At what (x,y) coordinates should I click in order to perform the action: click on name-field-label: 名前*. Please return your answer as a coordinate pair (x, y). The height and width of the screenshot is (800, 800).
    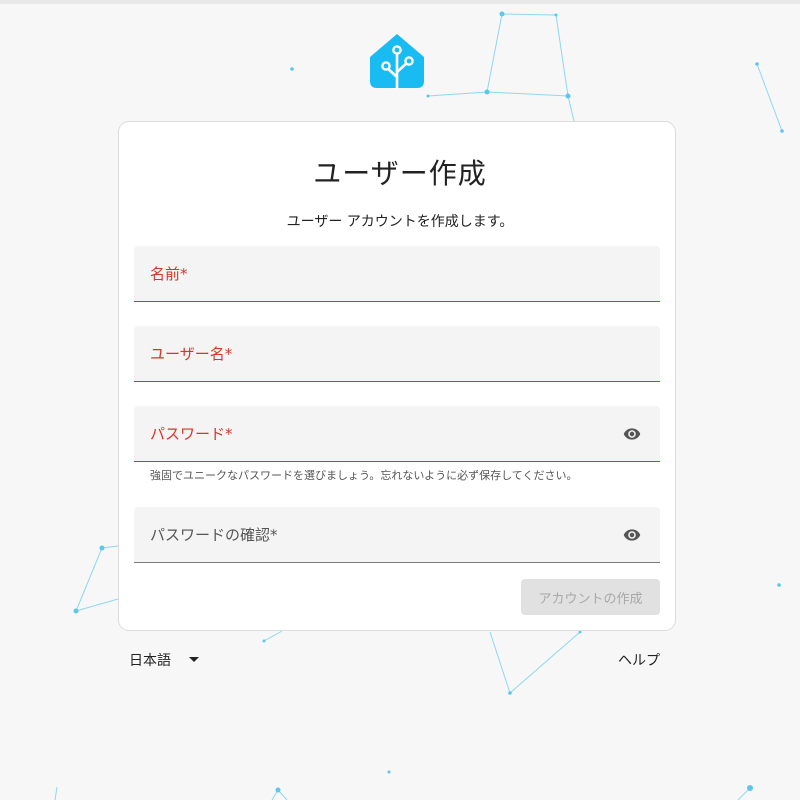
    Looking at the image, I should click on (169, 274).